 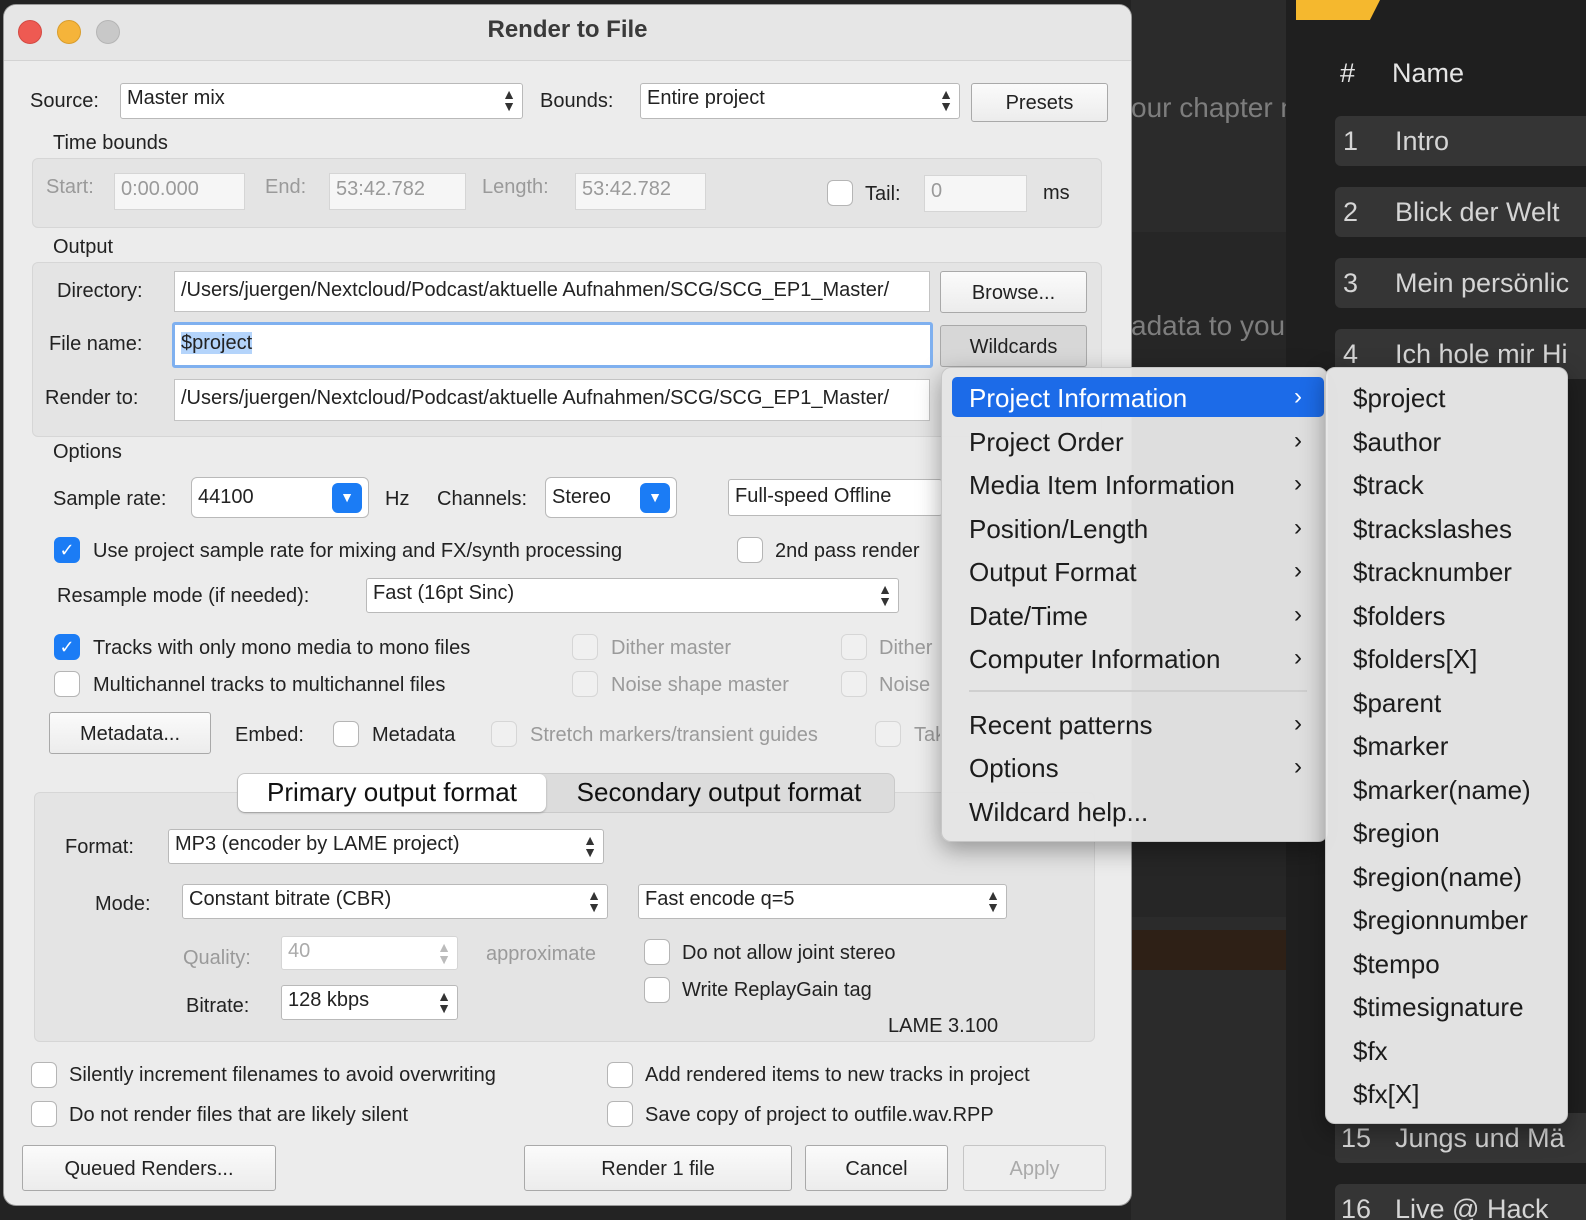 What do you see at coordinates (789, 953) in the screenshot?
I see `no-joint-stereo-label: Do not allow joint stereo` at bounding box center [789, 953].